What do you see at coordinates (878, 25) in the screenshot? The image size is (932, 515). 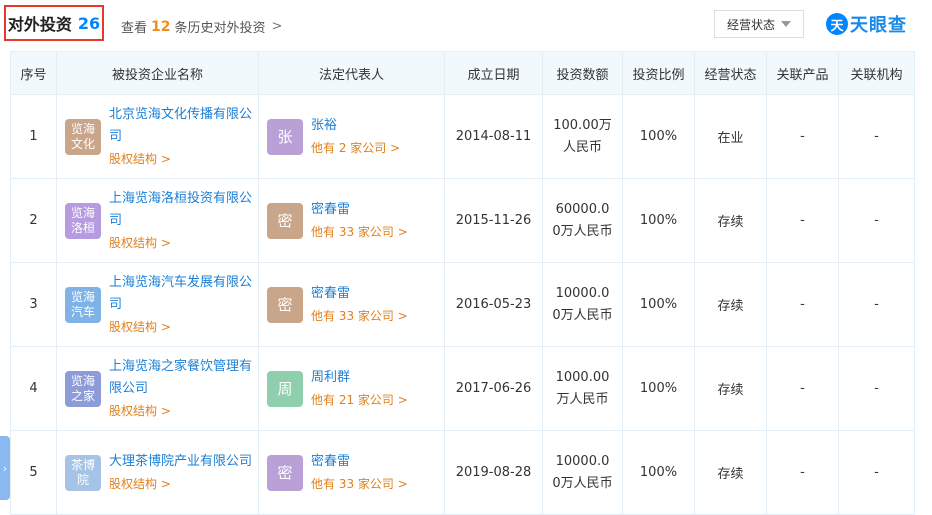 I see `brand-text: 天眼查` at bounding box center [878, 25].